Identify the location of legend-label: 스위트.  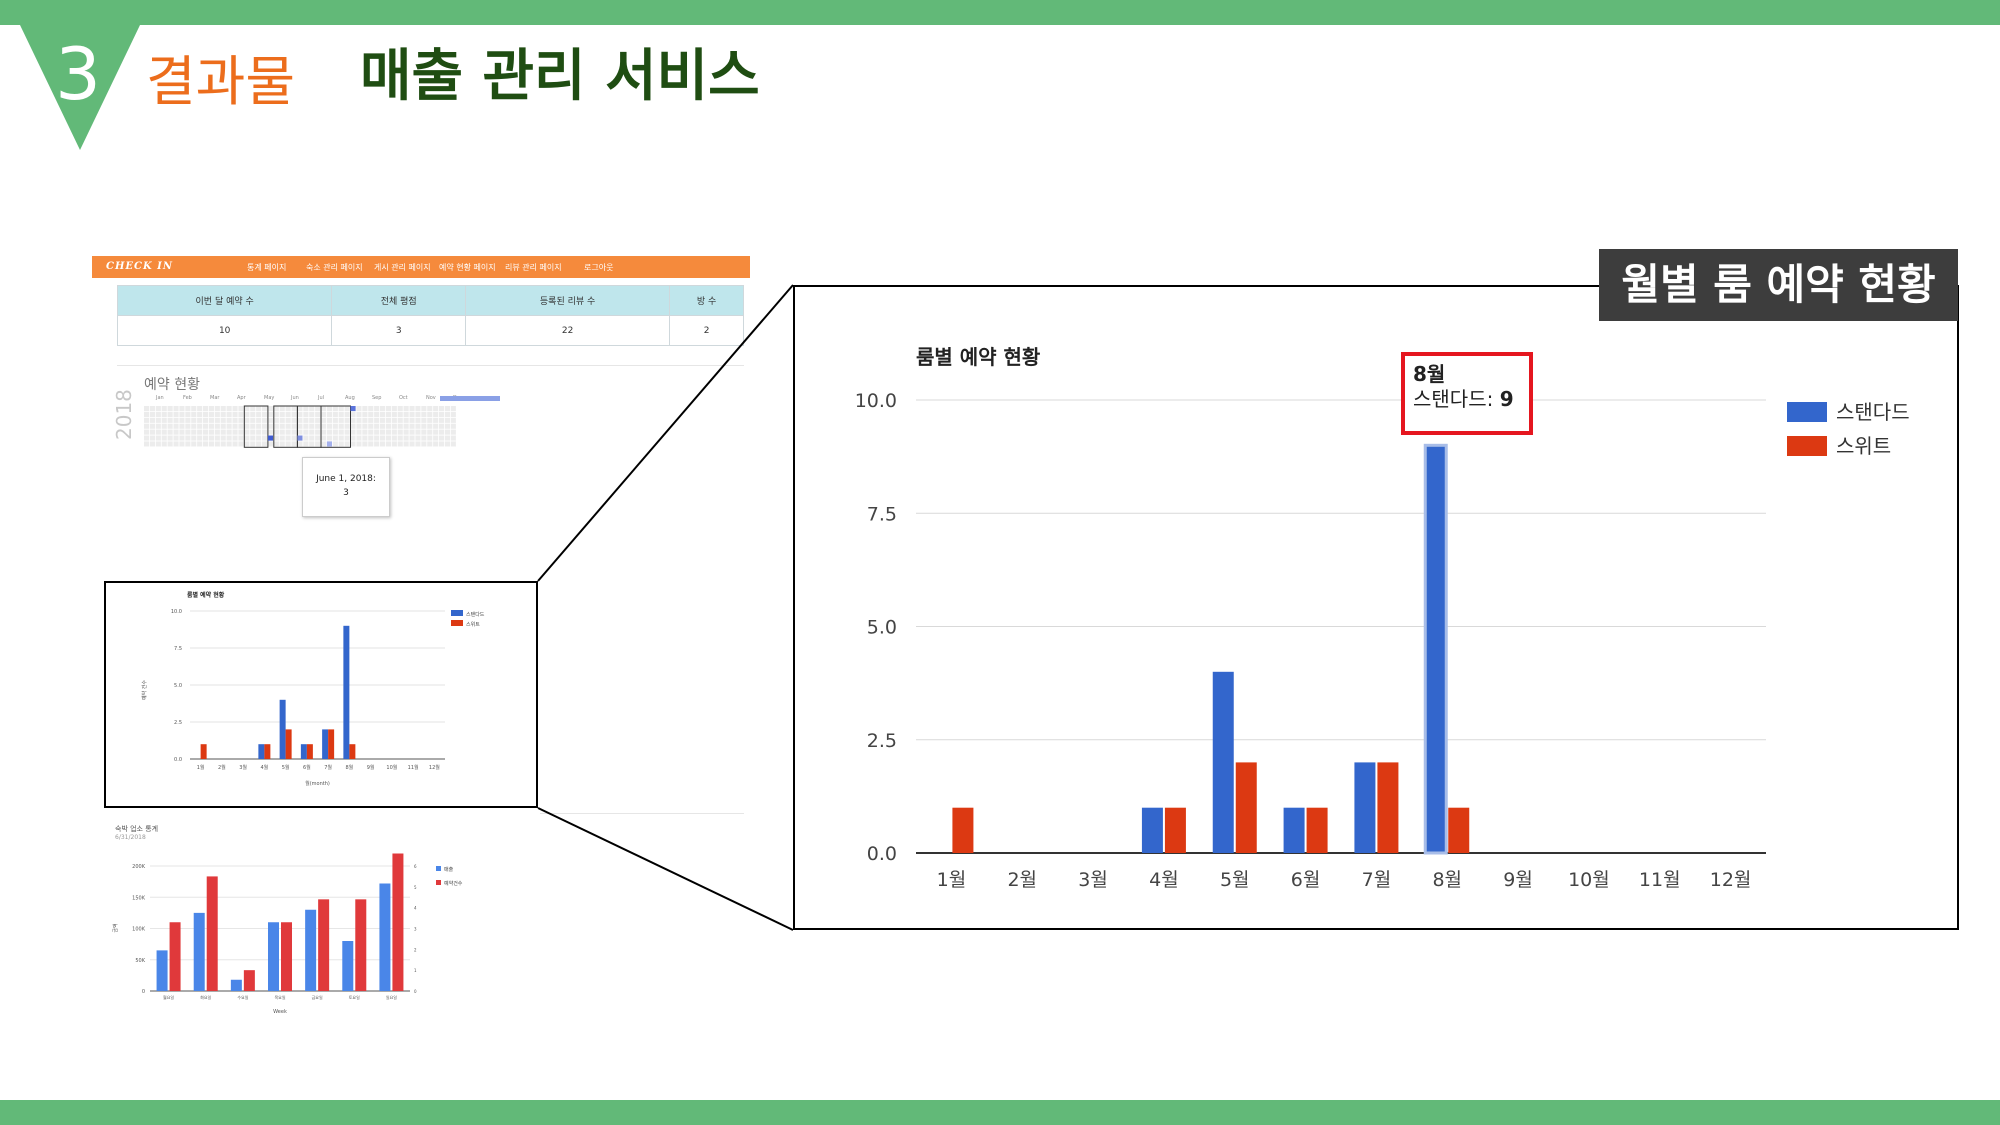
(1863, 446).